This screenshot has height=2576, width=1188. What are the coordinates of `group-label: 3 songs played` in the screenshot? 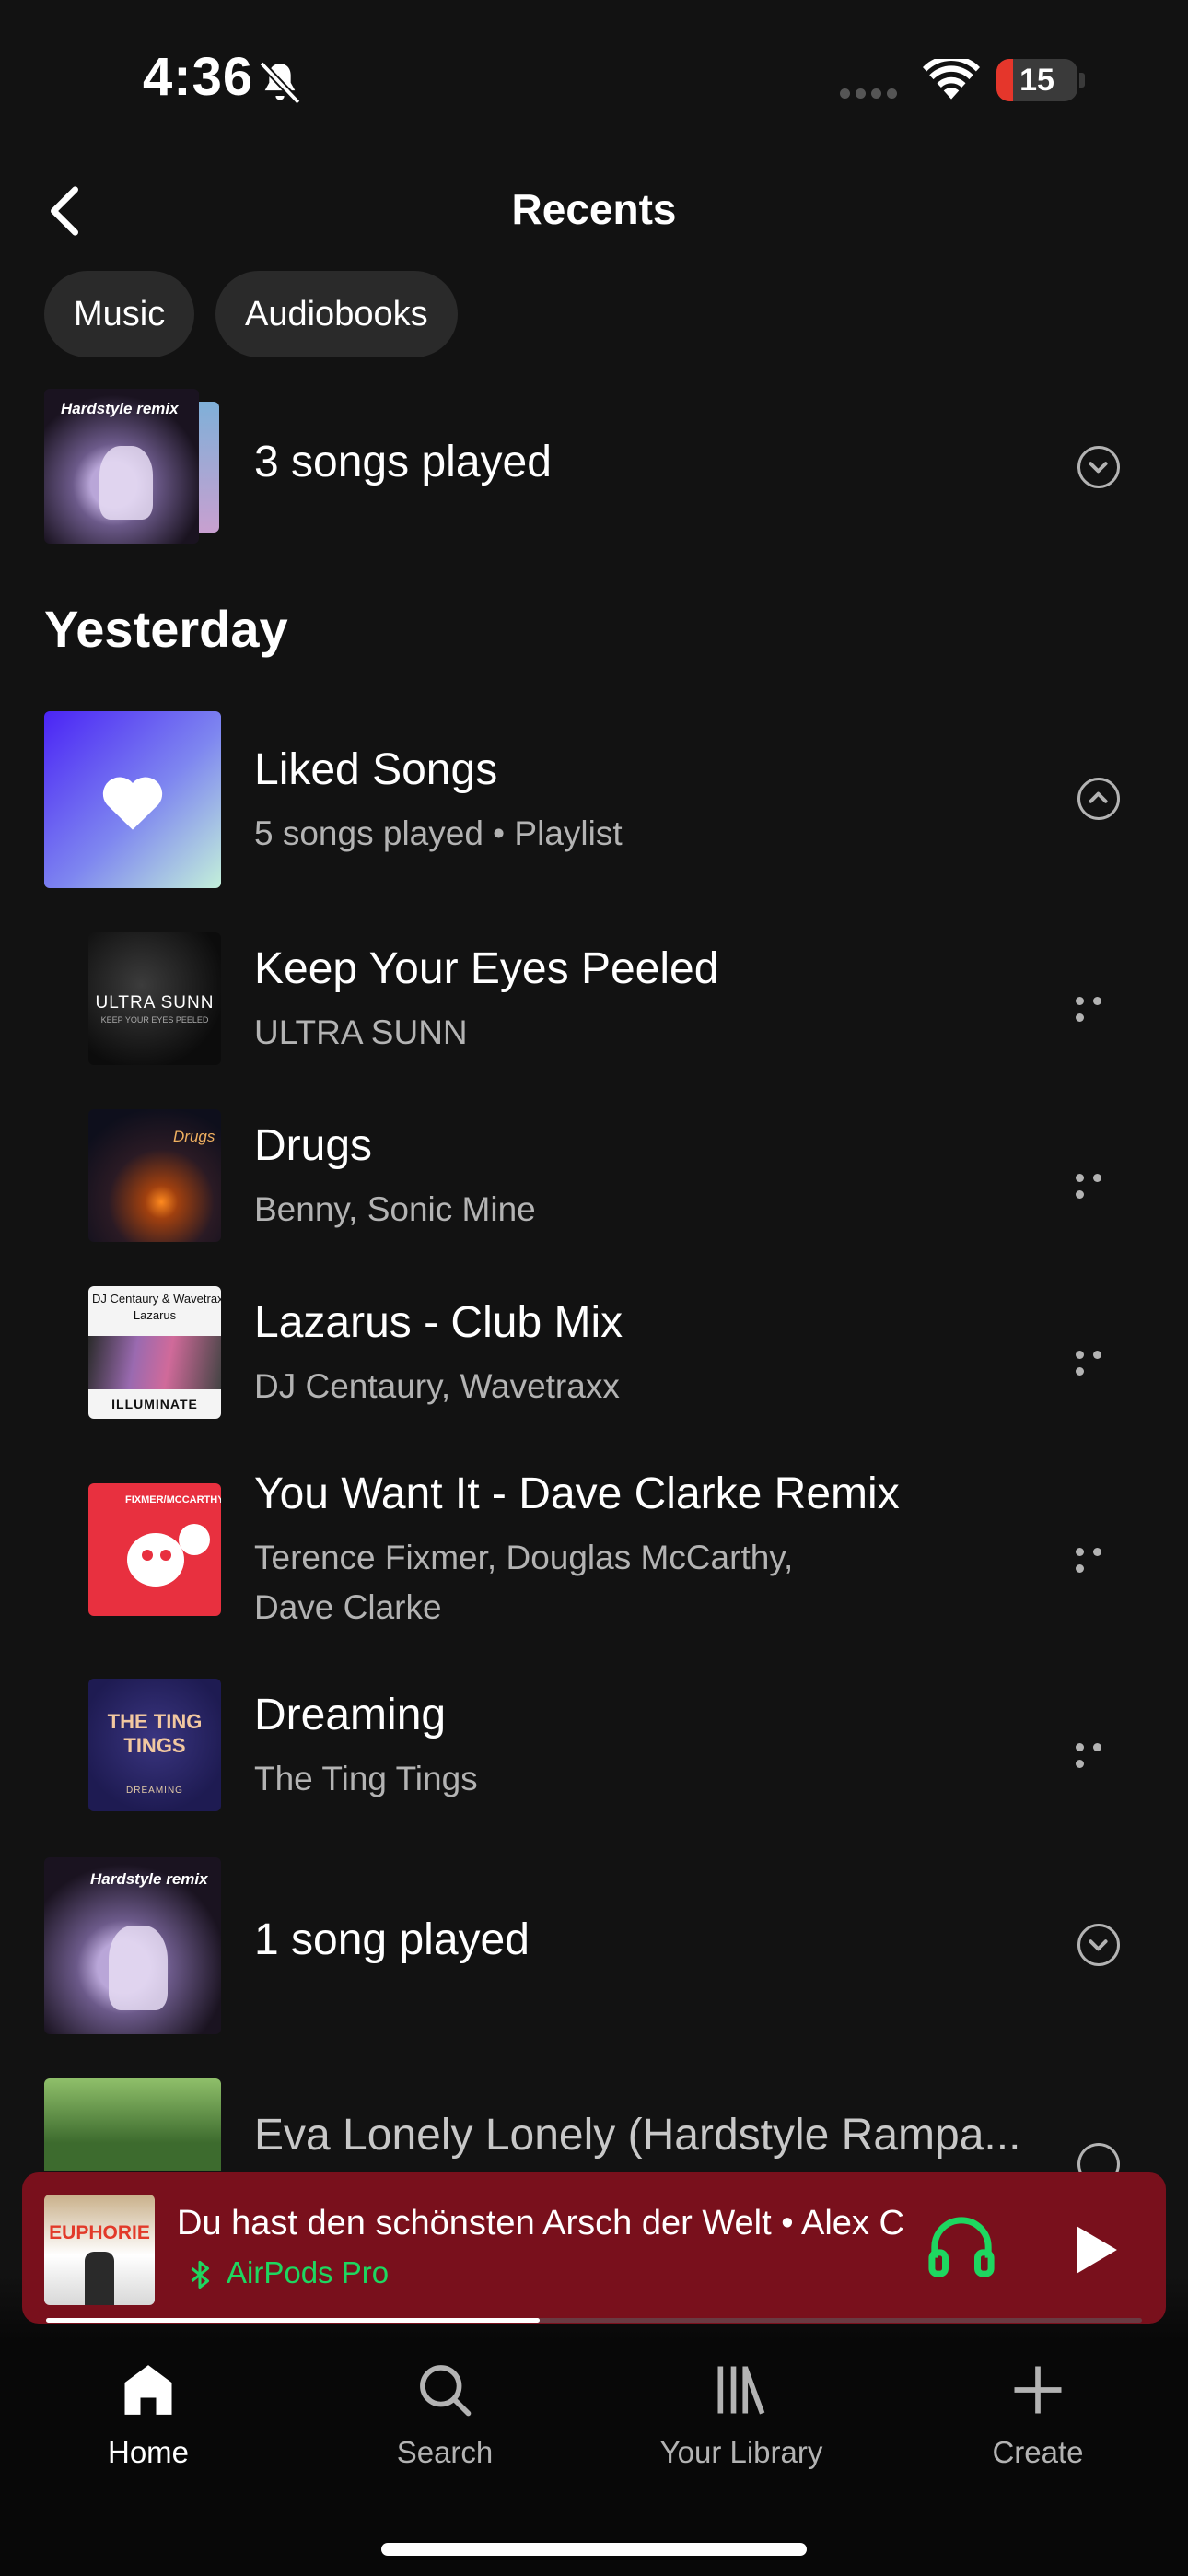 It's located at (403, 462).